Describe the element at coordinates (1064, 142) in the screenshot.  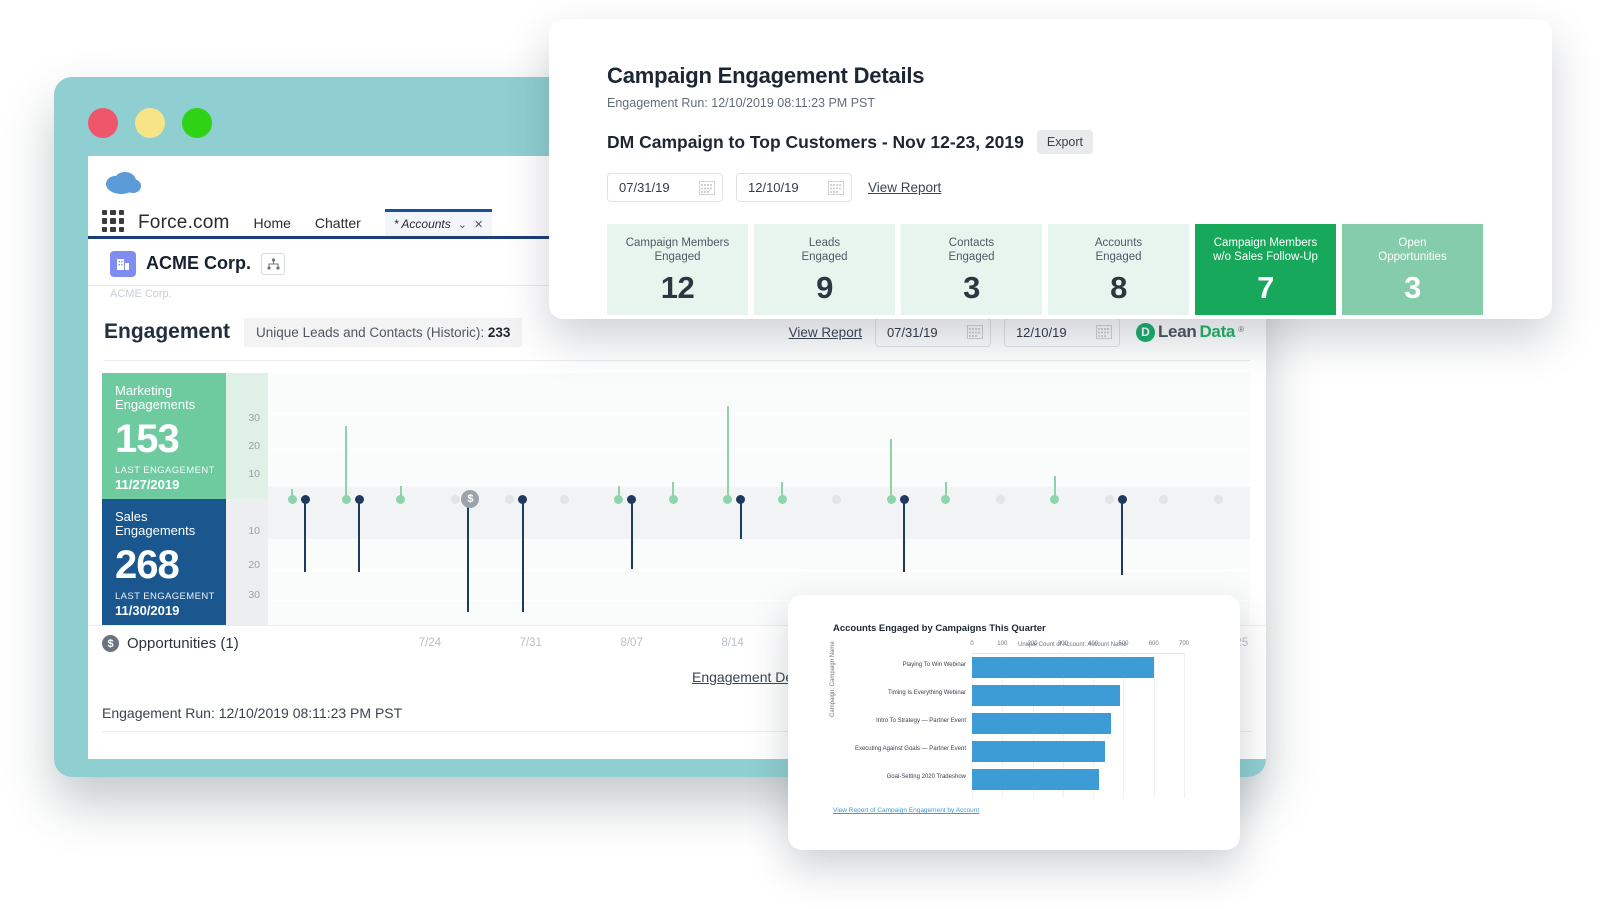
I see `export-button: Export` at that location.